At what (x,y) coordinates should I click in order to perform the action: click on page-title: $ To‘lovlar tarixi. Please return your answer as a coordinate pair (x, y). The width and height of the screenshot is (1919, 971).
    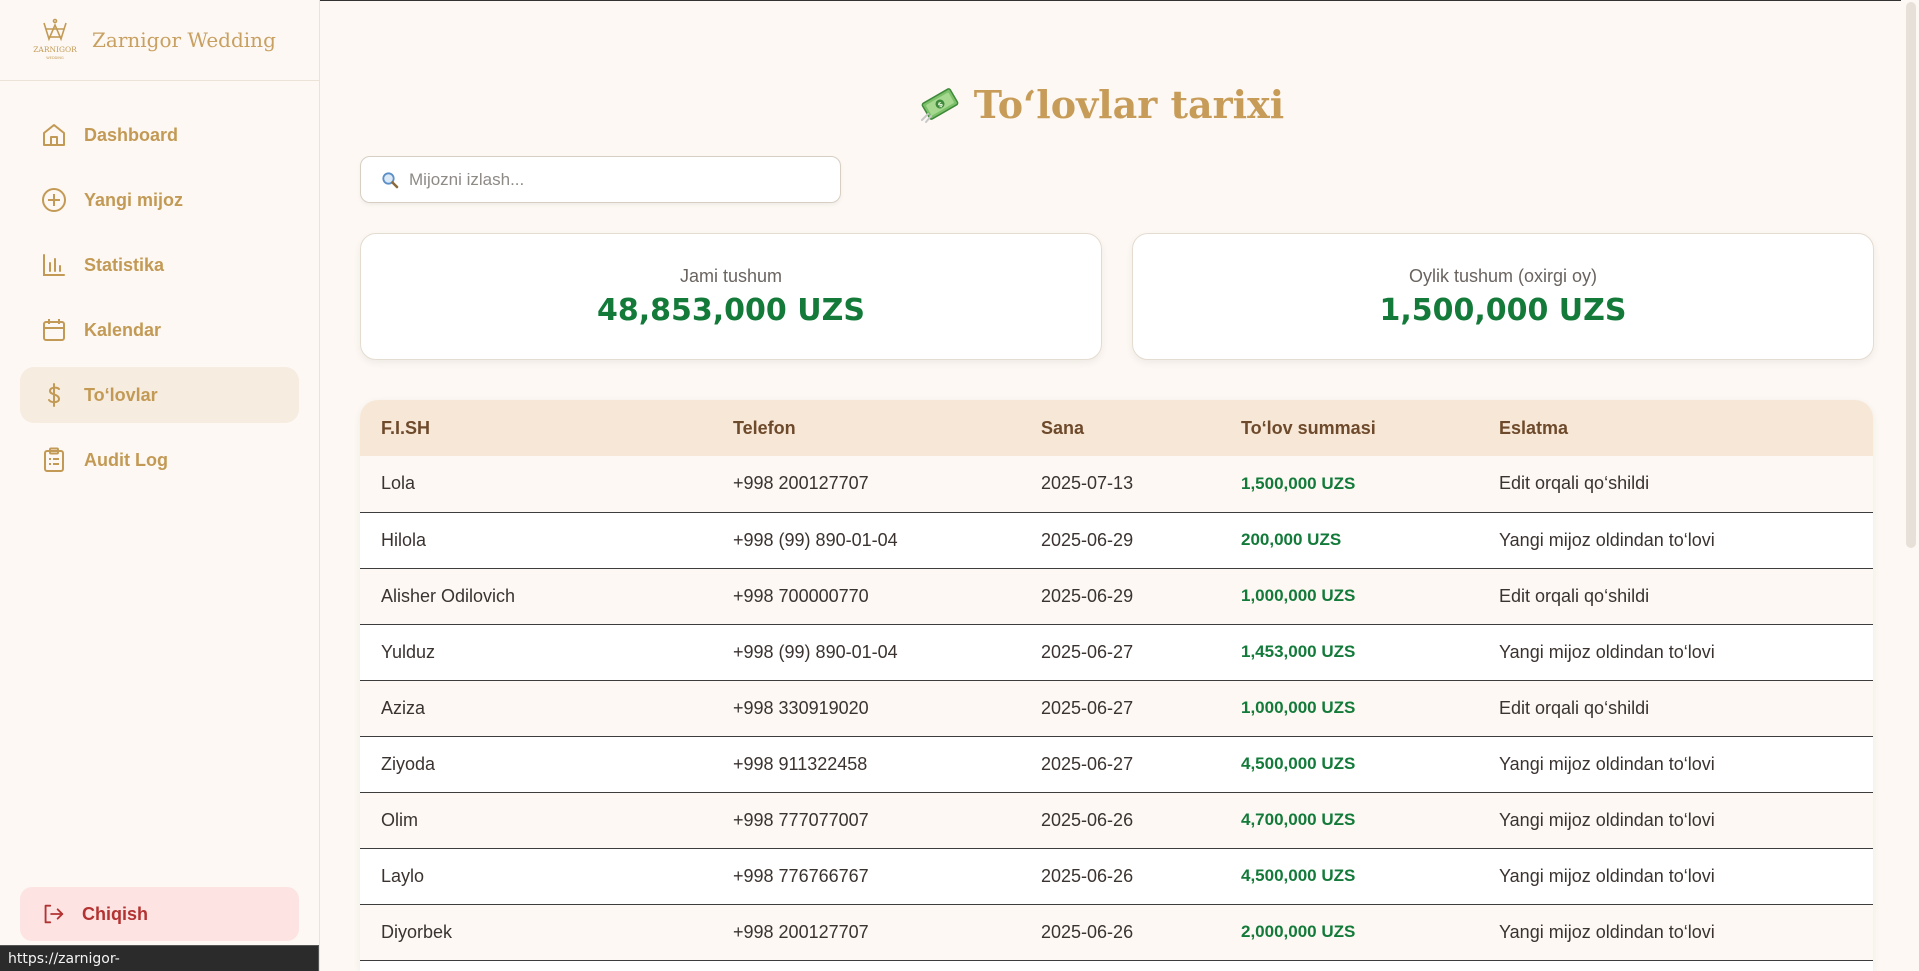
    Looking at the image, I should click on (1101, 104).